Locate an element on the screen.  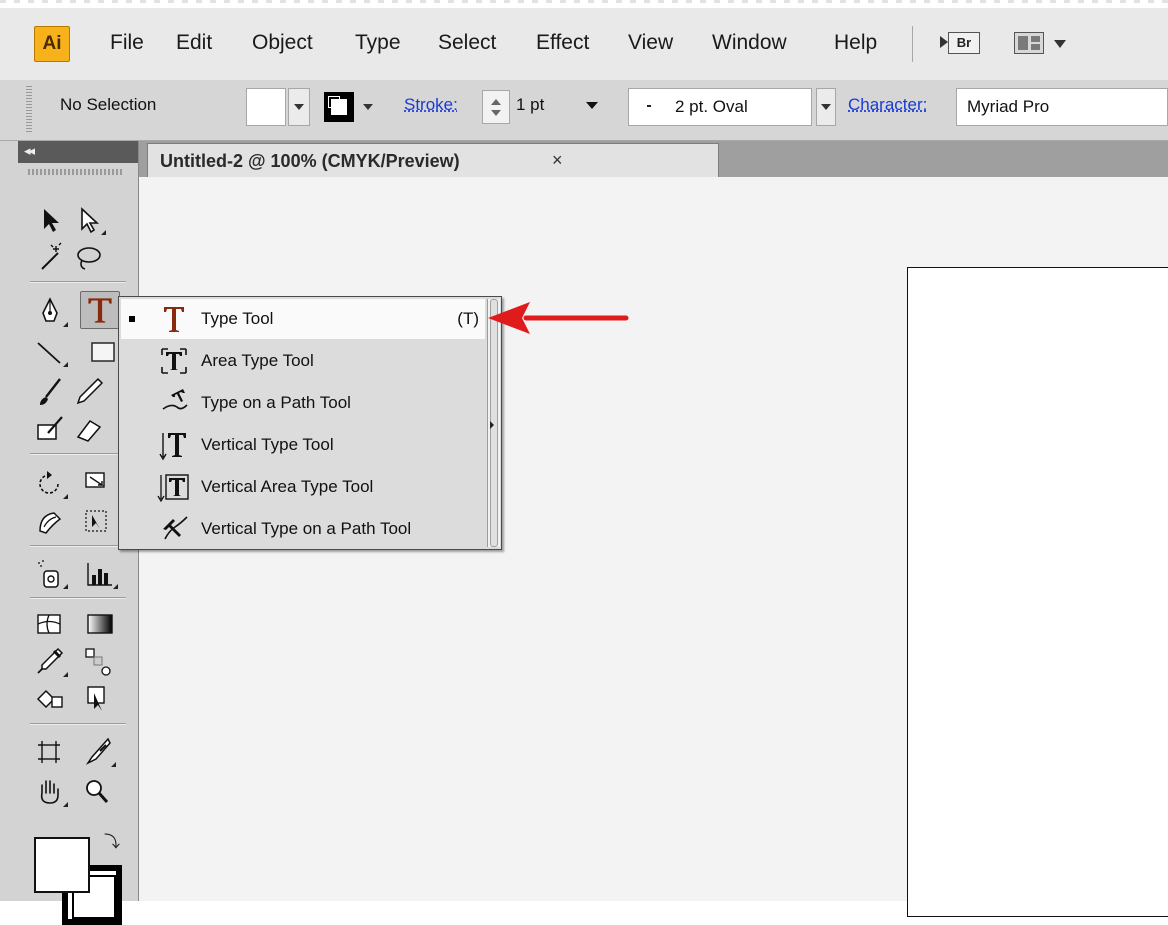
menu-type: Type is located at coordinates (378, 43).